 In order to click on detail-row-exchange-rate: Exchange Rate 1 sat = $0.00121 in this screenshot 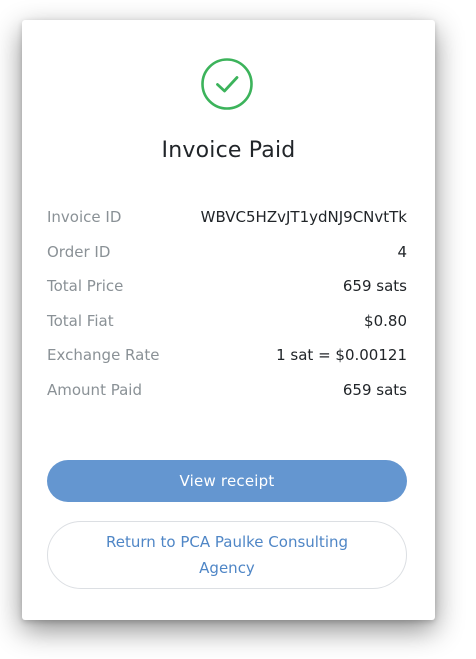, I will do `click(227, 355)`.